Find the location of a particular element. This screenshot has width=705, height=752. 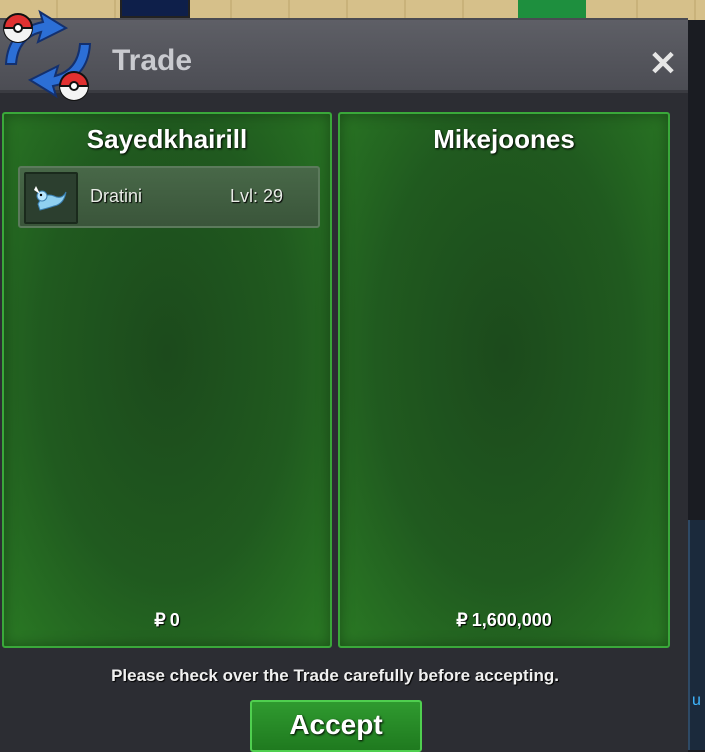

world-object-green is located at coordinates (552, 9).